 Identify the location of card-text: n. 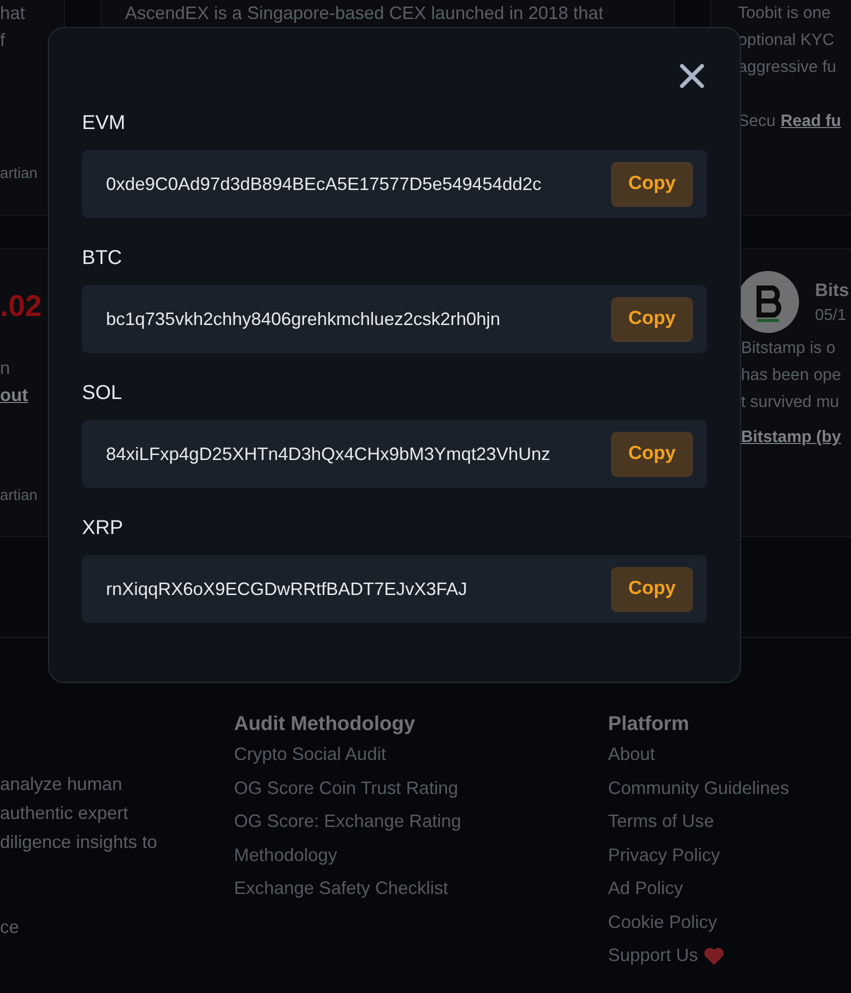
(6, 368).